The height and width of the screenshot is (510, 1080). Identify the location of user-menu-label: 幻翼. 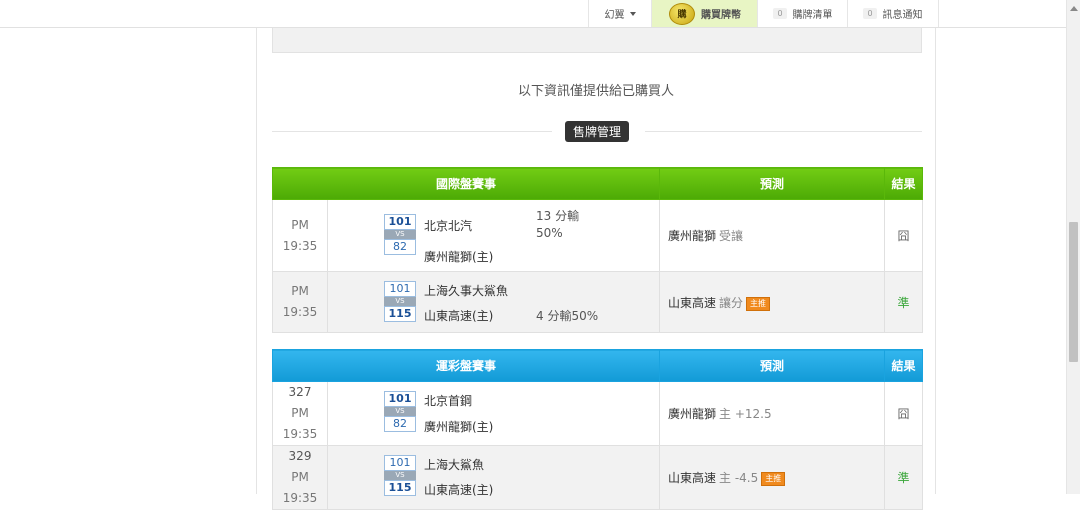
(614, 15).